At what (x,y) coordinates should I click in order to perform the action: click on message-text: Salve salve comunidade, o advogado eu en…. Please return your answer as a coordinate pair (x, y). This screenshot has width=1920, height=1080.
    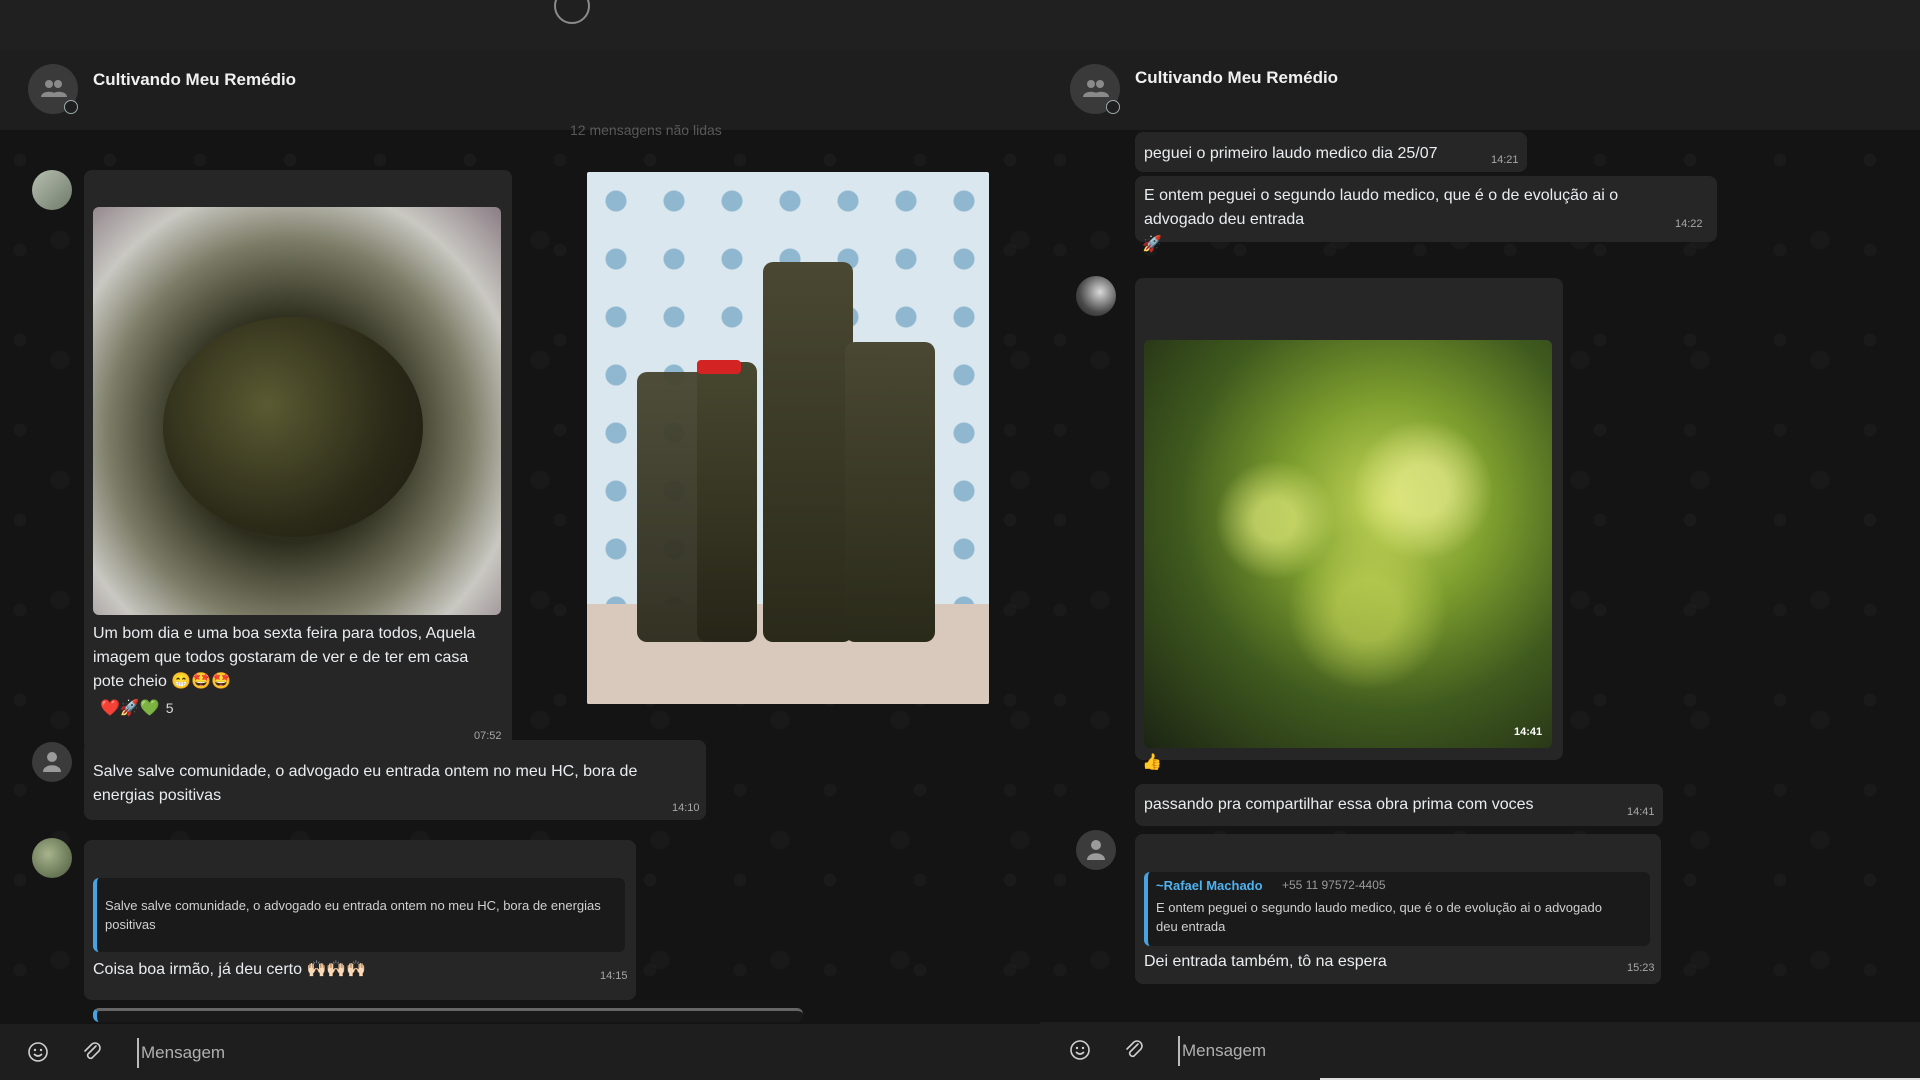
    Looking at the image, I should click on (365, 783).